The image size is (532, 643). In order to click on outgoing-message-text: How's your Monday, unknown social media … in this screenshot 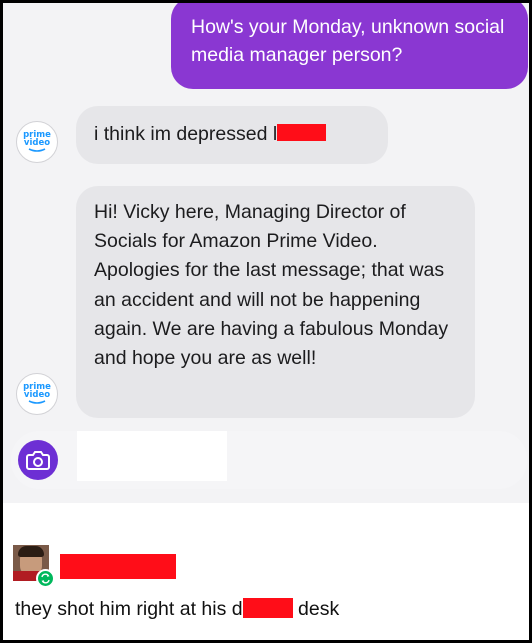, I will do `click(348, 41)`.